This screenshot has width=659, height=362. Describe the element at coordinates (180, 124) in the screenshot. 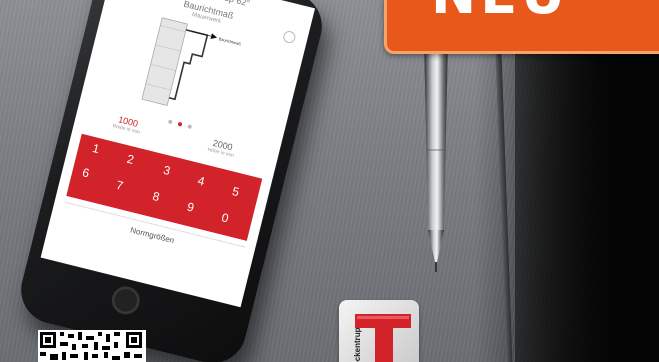

I see `page-dot-active` at that location.